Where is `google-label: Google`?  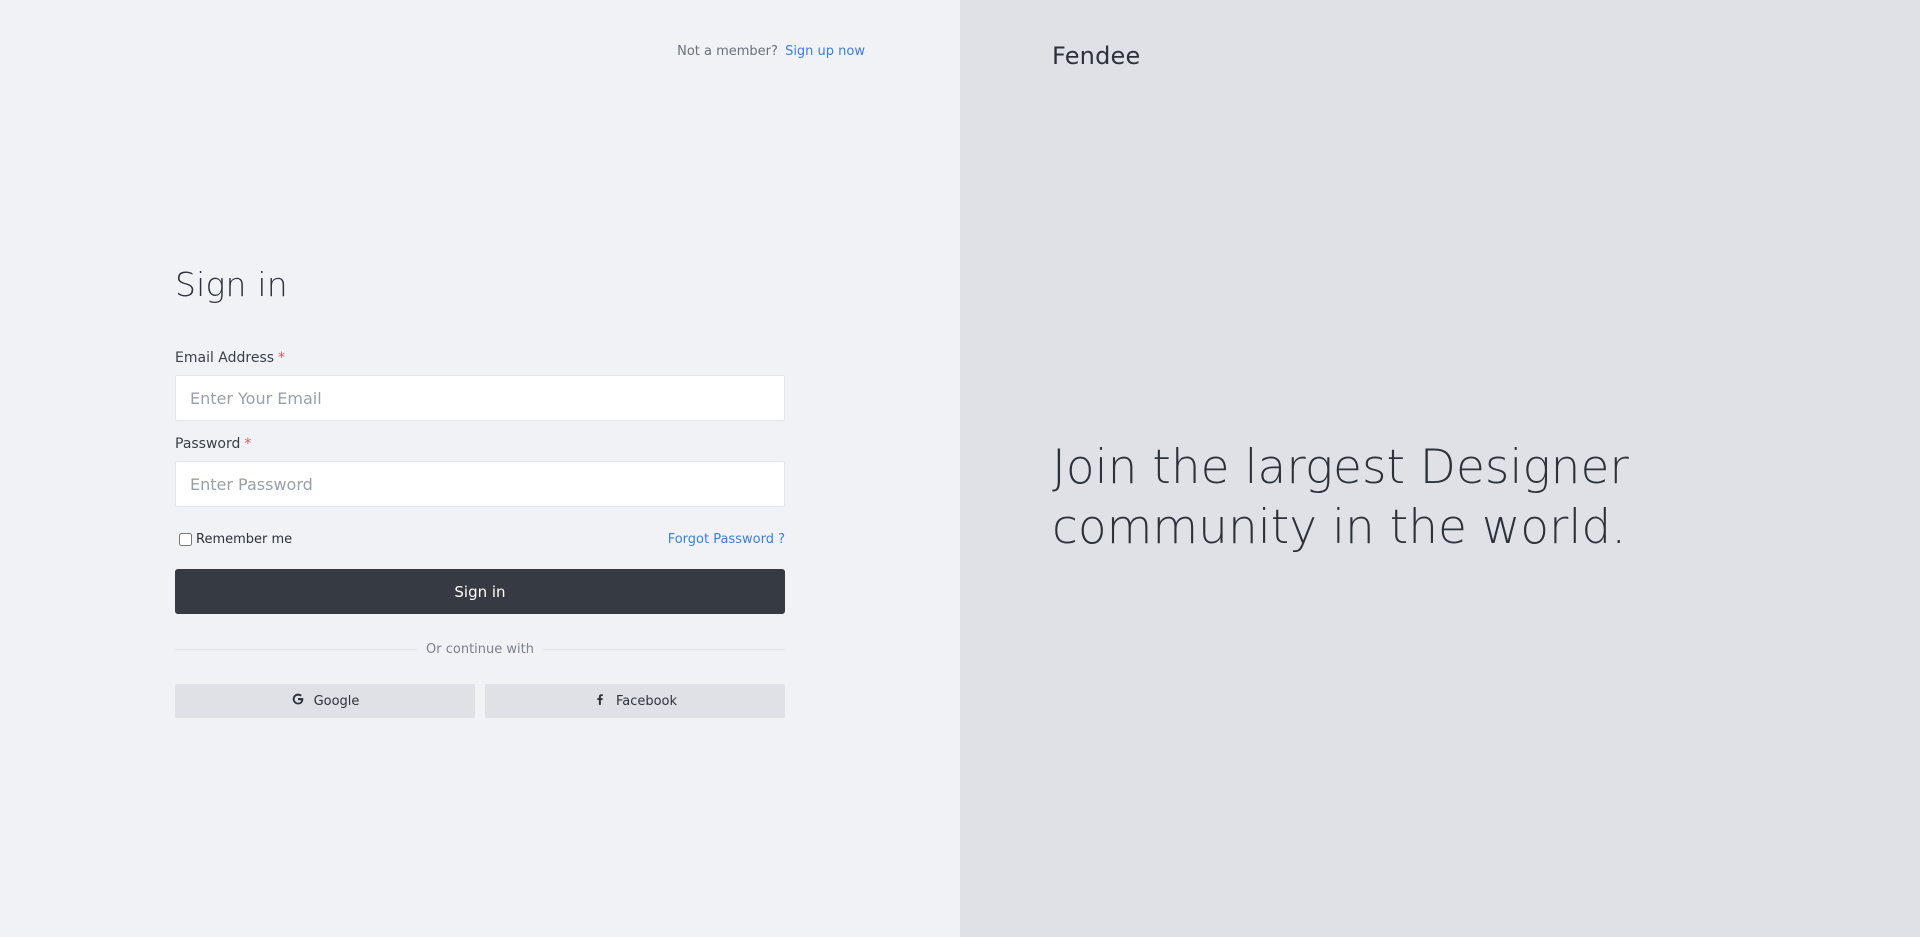 google-label: Google is located at coordinates (336, 701).